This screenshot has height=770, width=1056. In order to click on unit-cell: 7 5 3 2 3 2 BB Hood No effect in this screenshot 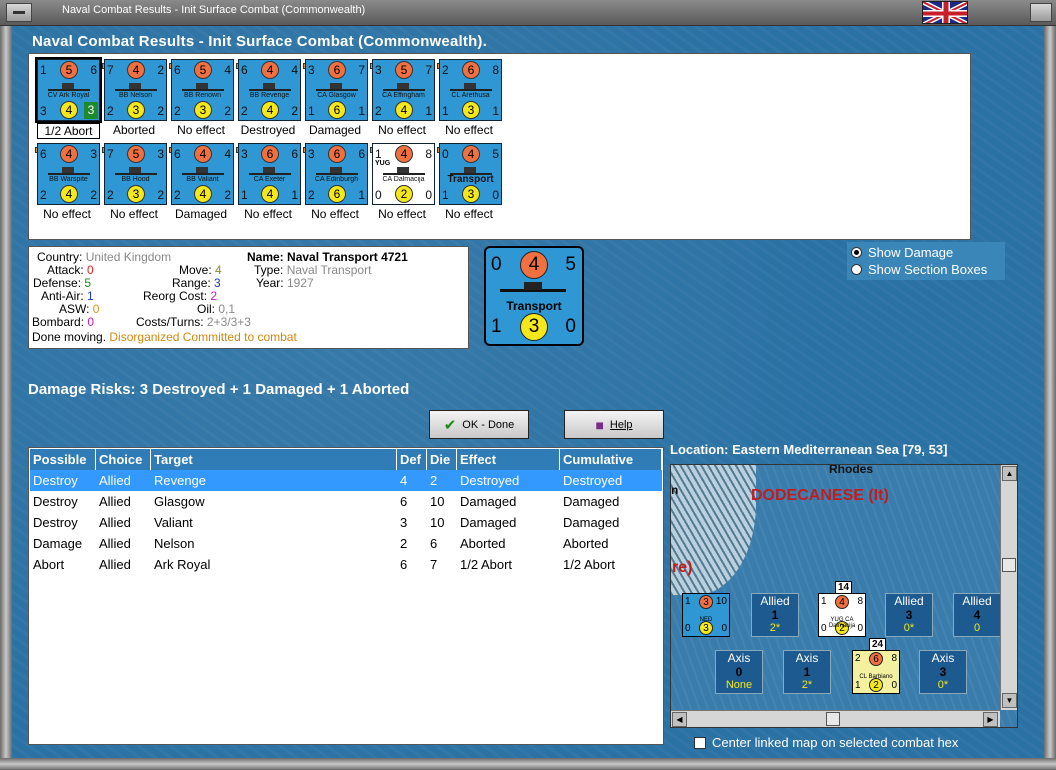, I will do `click(134, 182)`.